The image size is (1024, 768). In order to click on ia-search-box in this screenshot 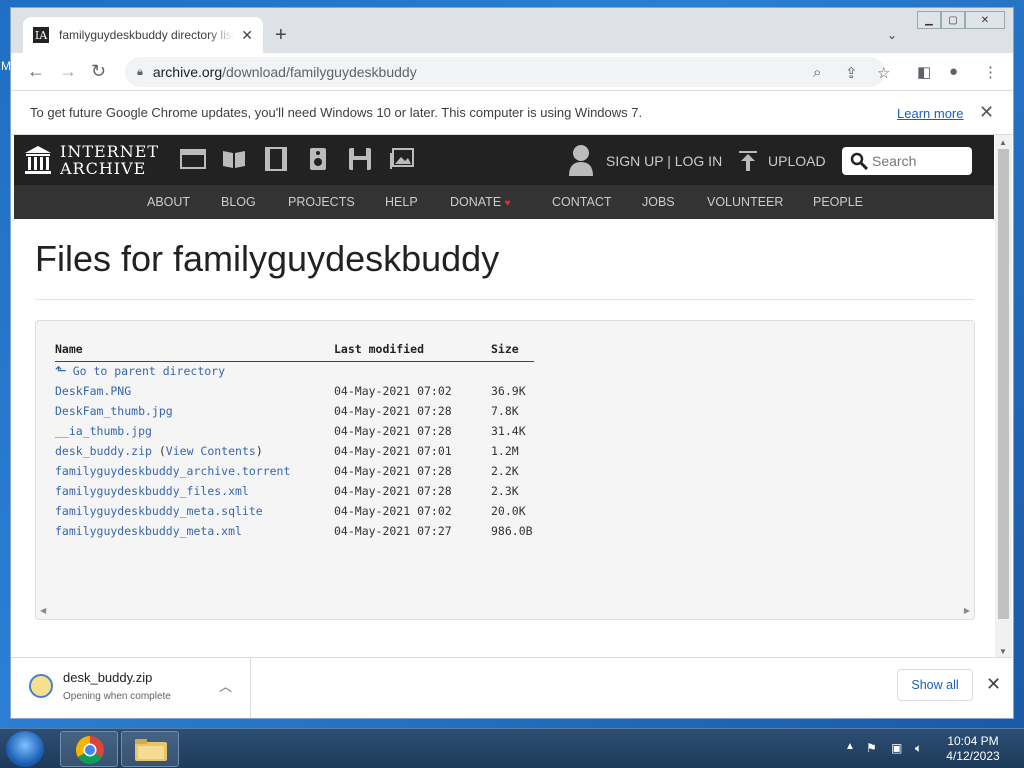, I will do `click(907, 161)`.